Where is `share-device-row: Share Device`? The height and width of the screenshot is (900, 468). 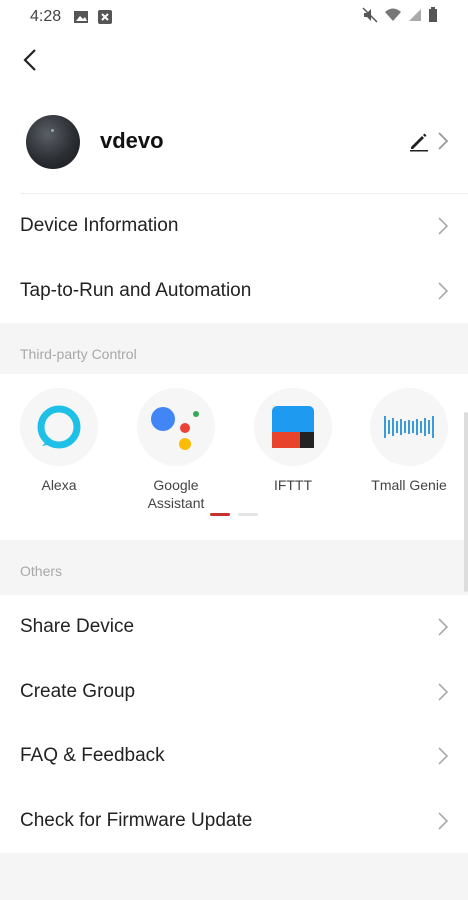
share-device-row: Share Device is located at coordinates (234, 627).